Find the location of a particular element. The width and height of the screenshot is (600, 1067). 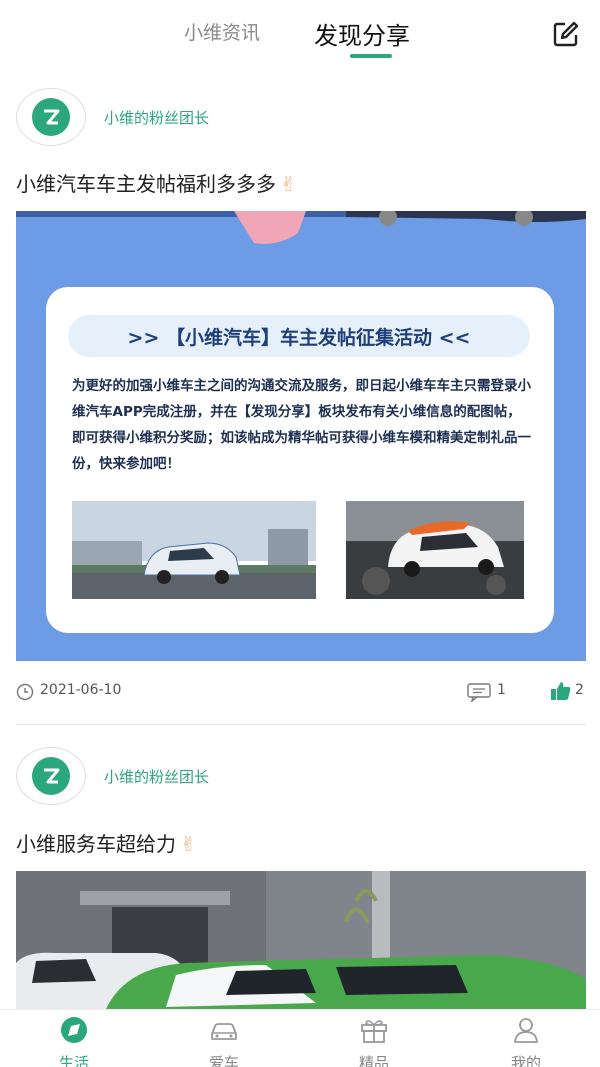

bottom-navigation: 生活 爱车 精品 我的 is located at coordinates (300, 1038).